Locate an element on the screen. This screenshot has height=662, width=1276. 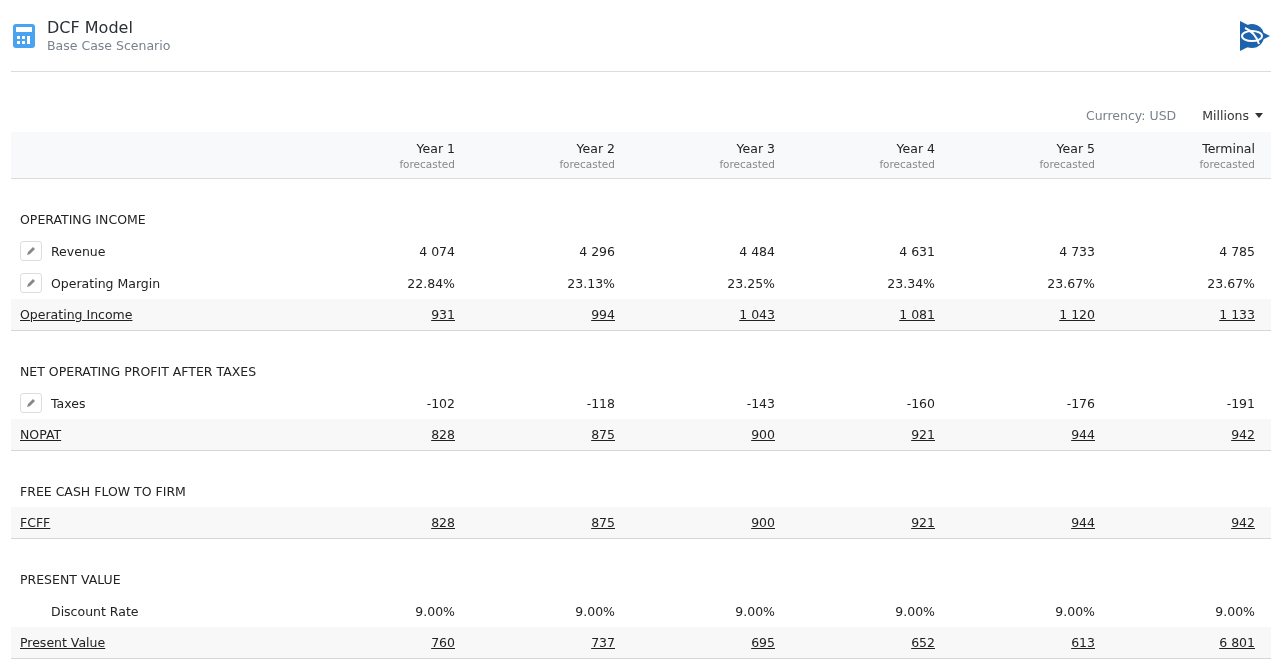
table-cell-text: 994 is located at coordinates (603, 314).